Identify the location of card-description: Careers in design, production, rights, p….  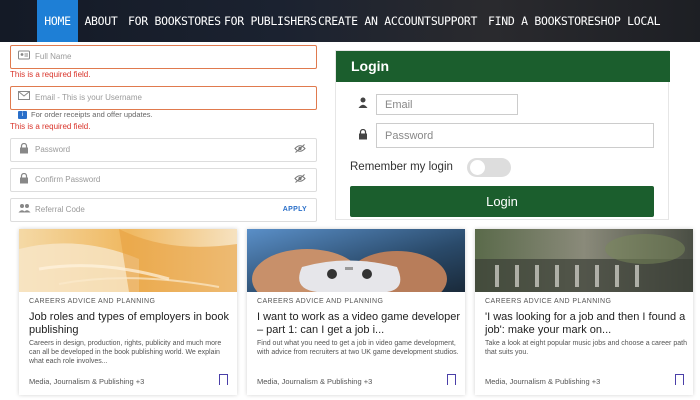
(125, 352).